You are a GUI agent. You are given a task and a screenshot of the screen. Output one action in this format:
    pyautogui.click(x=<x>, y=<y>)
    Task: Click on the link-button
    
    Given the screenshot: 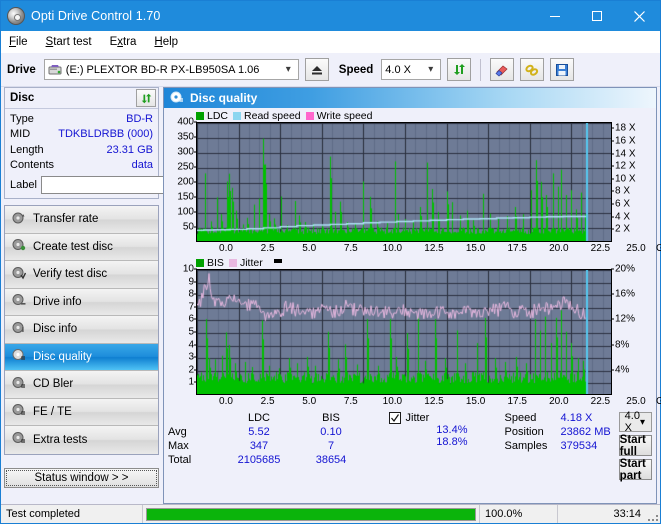 What is the action you would take?
    pyautogui.click(x=532, y=69)
    